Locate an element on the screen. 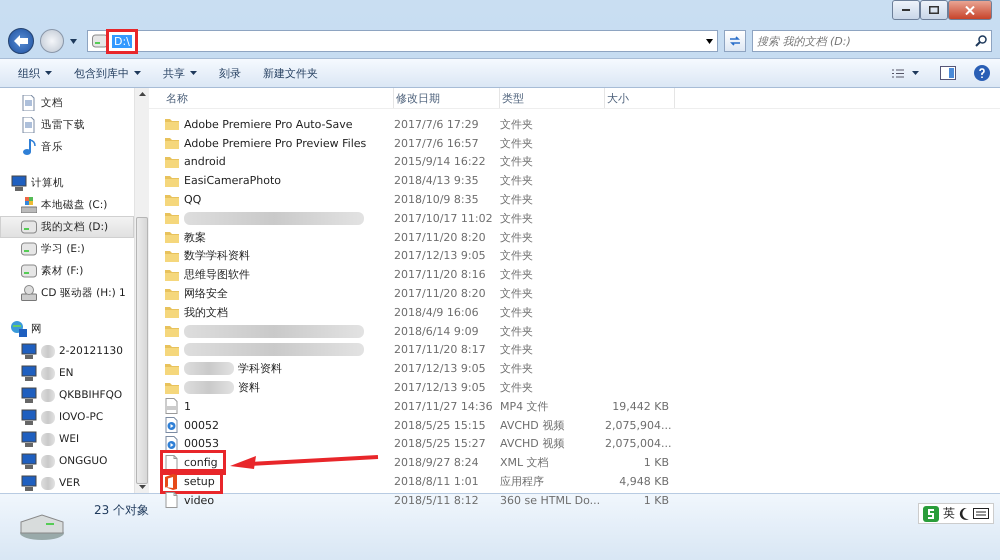 The height and width of the screenshot is (560, 1000). sidebar-item: VER is located at coordinates (67, 482).